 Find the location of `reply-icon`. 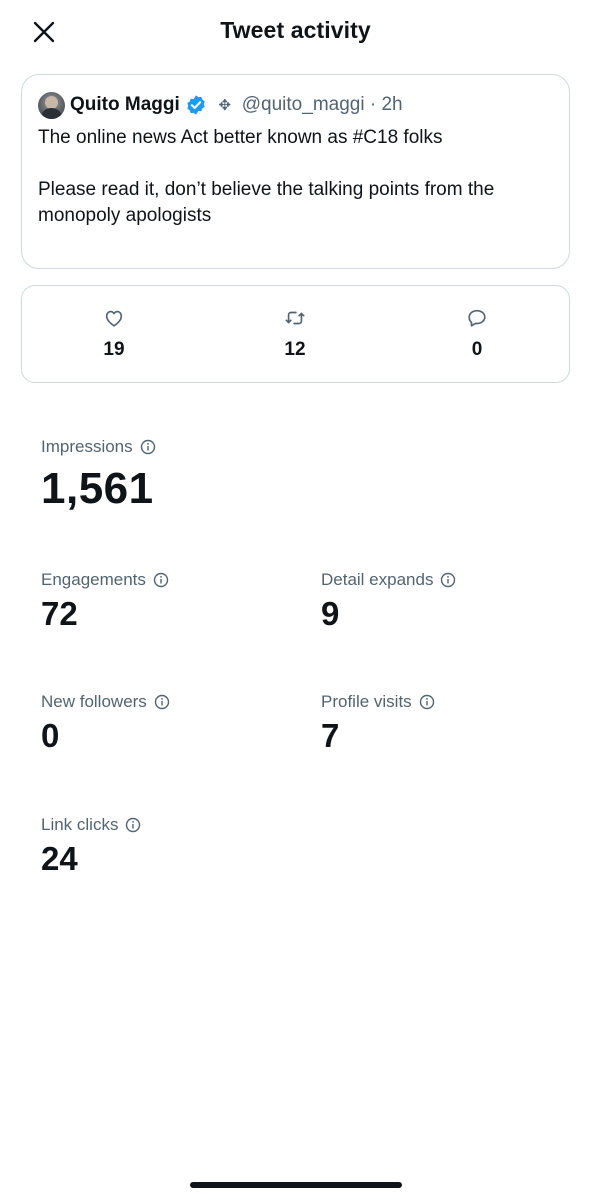

reply-icon is located at coordinates (477, 318).